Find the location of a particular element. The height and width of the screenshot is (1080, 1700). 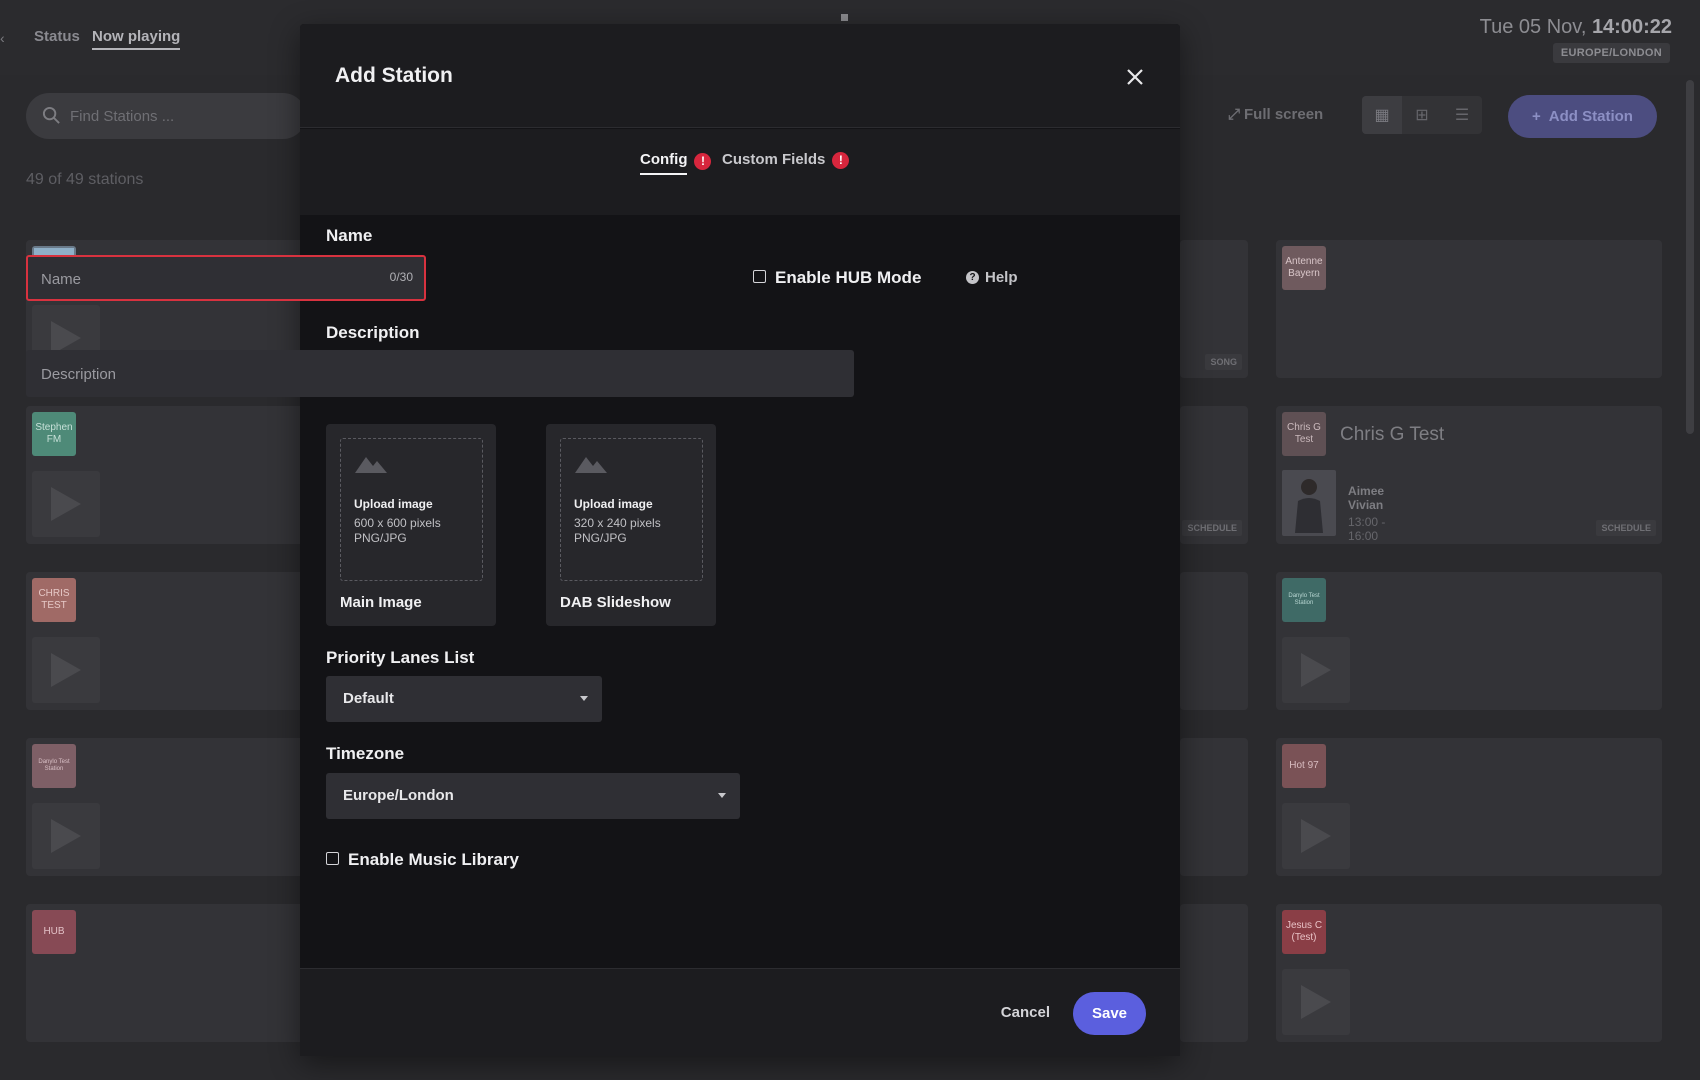

expand-icon: ⤢ is located at coordinates (1234, 114).